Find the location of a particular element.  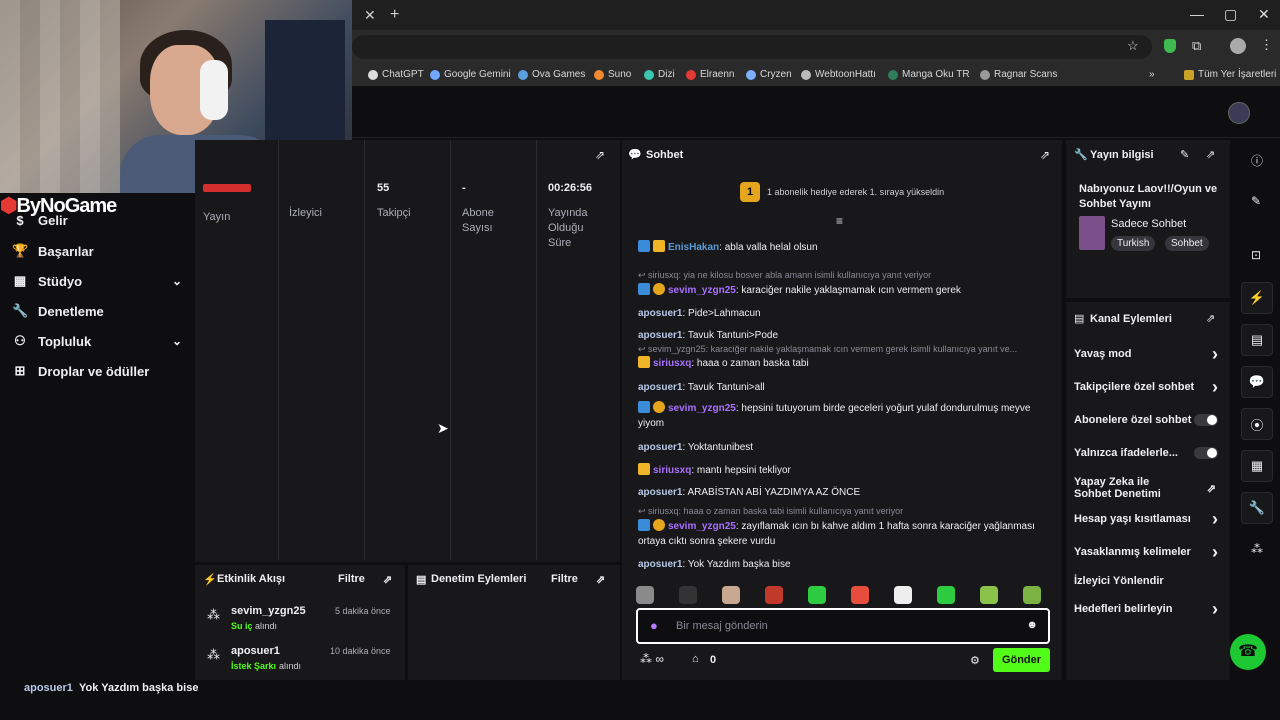

star-icon: ☆ is located at coordinates (1133, 46).